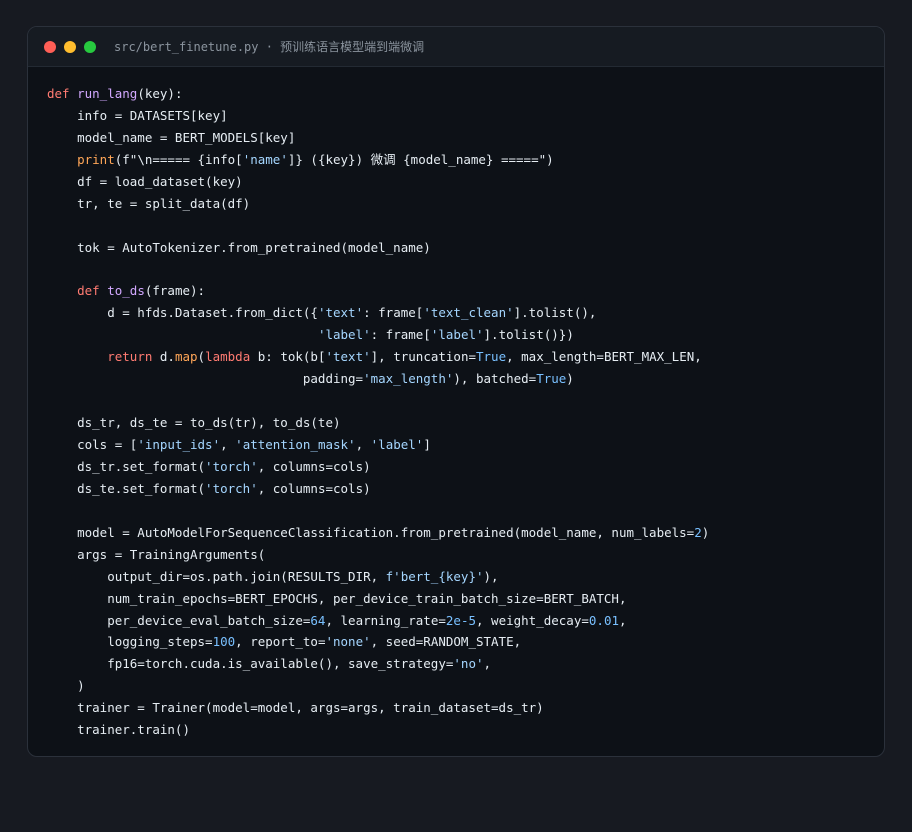 The width and height of the screenshot is (912, 832). Describe the element at coordinates (491, 576) in the screenshot. I see `code-token: ),` at that location.